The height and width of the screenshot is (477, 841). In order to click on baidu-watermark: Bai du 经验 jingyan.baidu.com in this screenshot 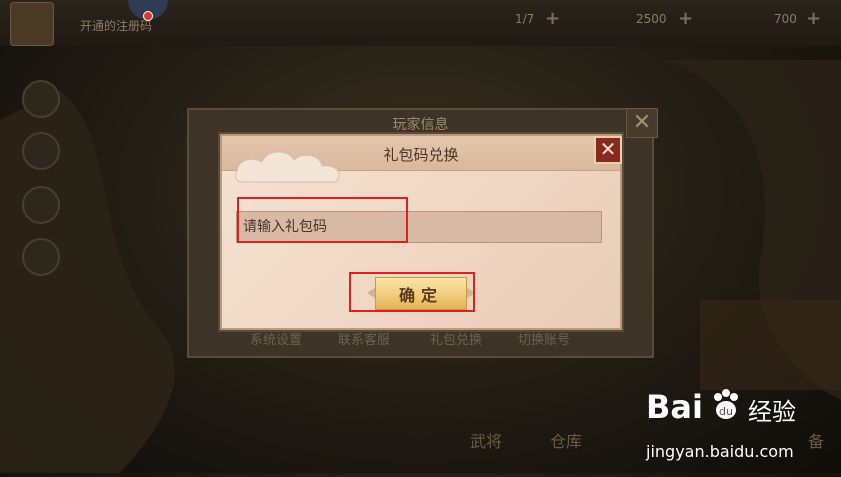, I will do `click(738, 426)`.